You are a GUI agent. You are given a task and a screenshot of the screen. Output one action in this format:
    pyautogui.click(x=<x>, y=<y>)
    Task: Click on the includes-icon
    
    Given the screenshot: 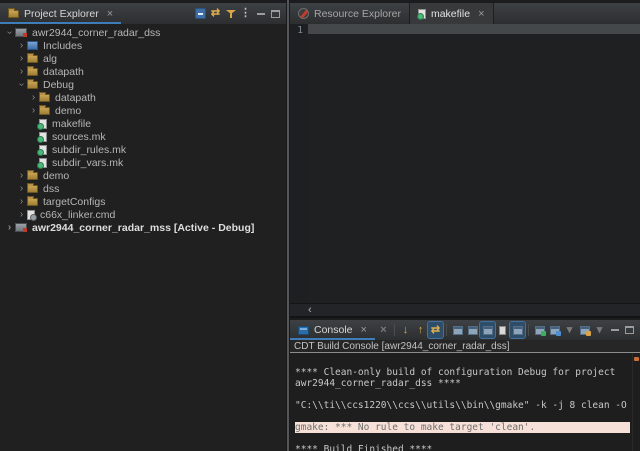 What is the action you would take?
    pyautogui.click(x=32, y=45)
    